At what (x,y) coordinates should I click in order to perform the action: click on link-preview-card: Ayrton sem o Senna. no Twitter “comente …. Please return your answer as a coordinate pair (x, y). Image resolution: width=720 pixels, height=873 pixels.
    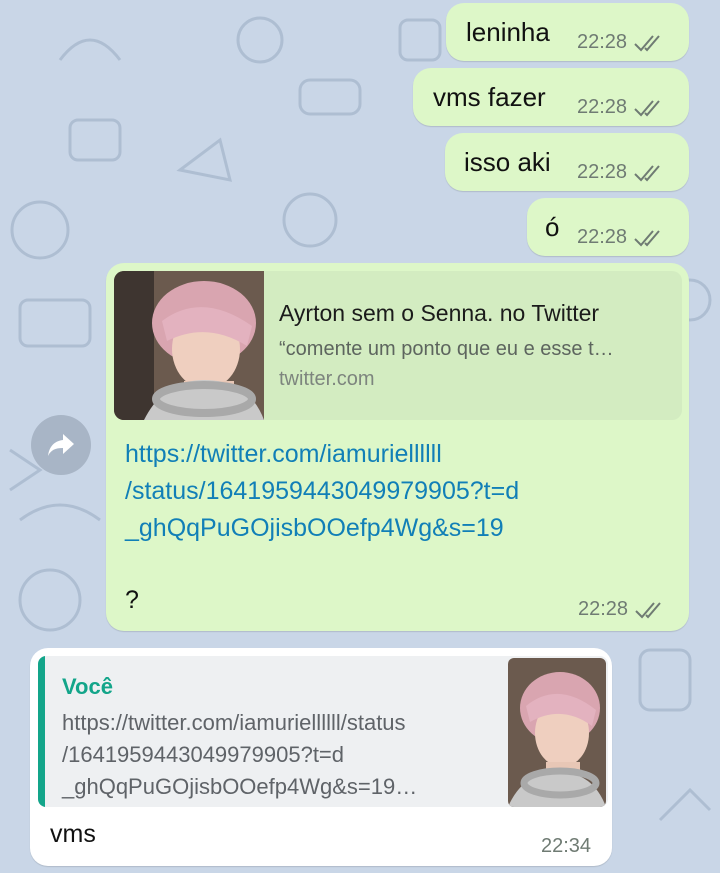
    Looking at the image, I should click on (398, 345).